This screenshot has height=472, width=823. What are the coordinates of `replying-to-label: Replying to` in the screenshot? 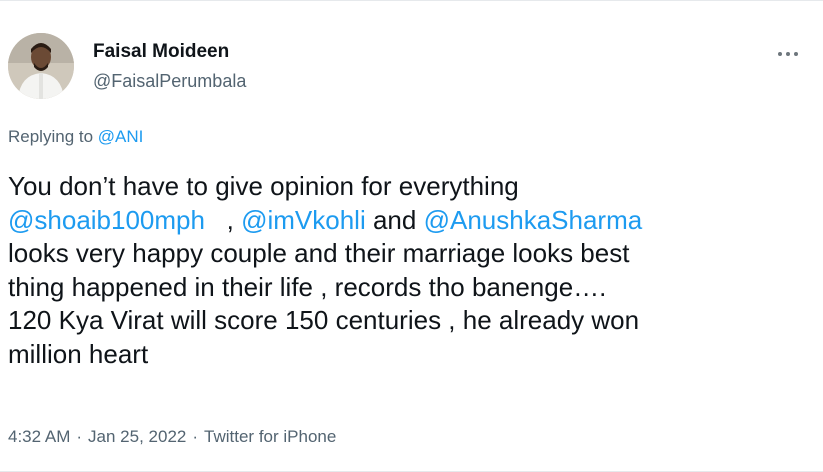 It's located at (51, 136).